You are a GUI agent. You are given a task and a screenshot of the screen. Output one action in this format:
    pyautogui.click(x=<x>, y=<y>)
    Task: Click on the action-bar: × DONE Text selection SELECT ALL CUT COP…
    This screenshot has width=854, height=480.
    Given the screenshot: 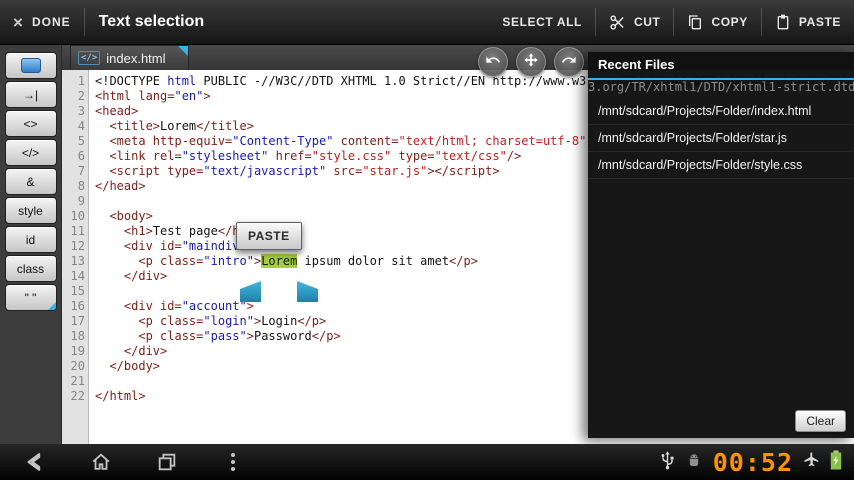 What is the action you would take?
    pyautogui.click(x=427, y=22)
    